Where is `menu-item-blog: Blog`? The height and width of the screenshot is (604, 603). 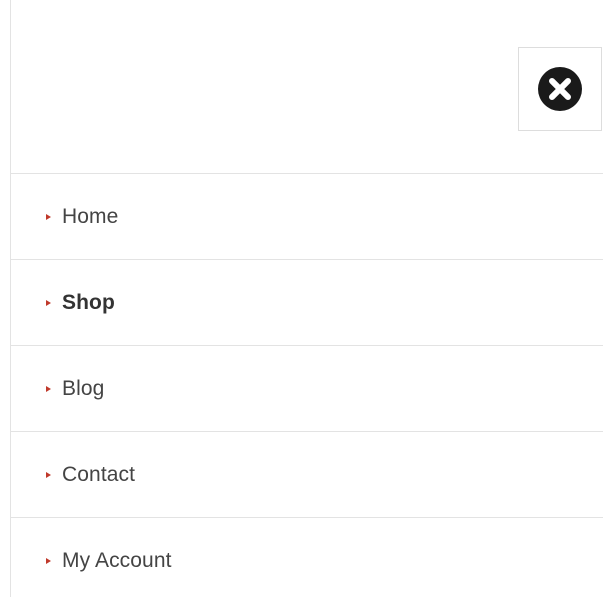 menu-item-blog: Blog is located at coordinates (307, 389).